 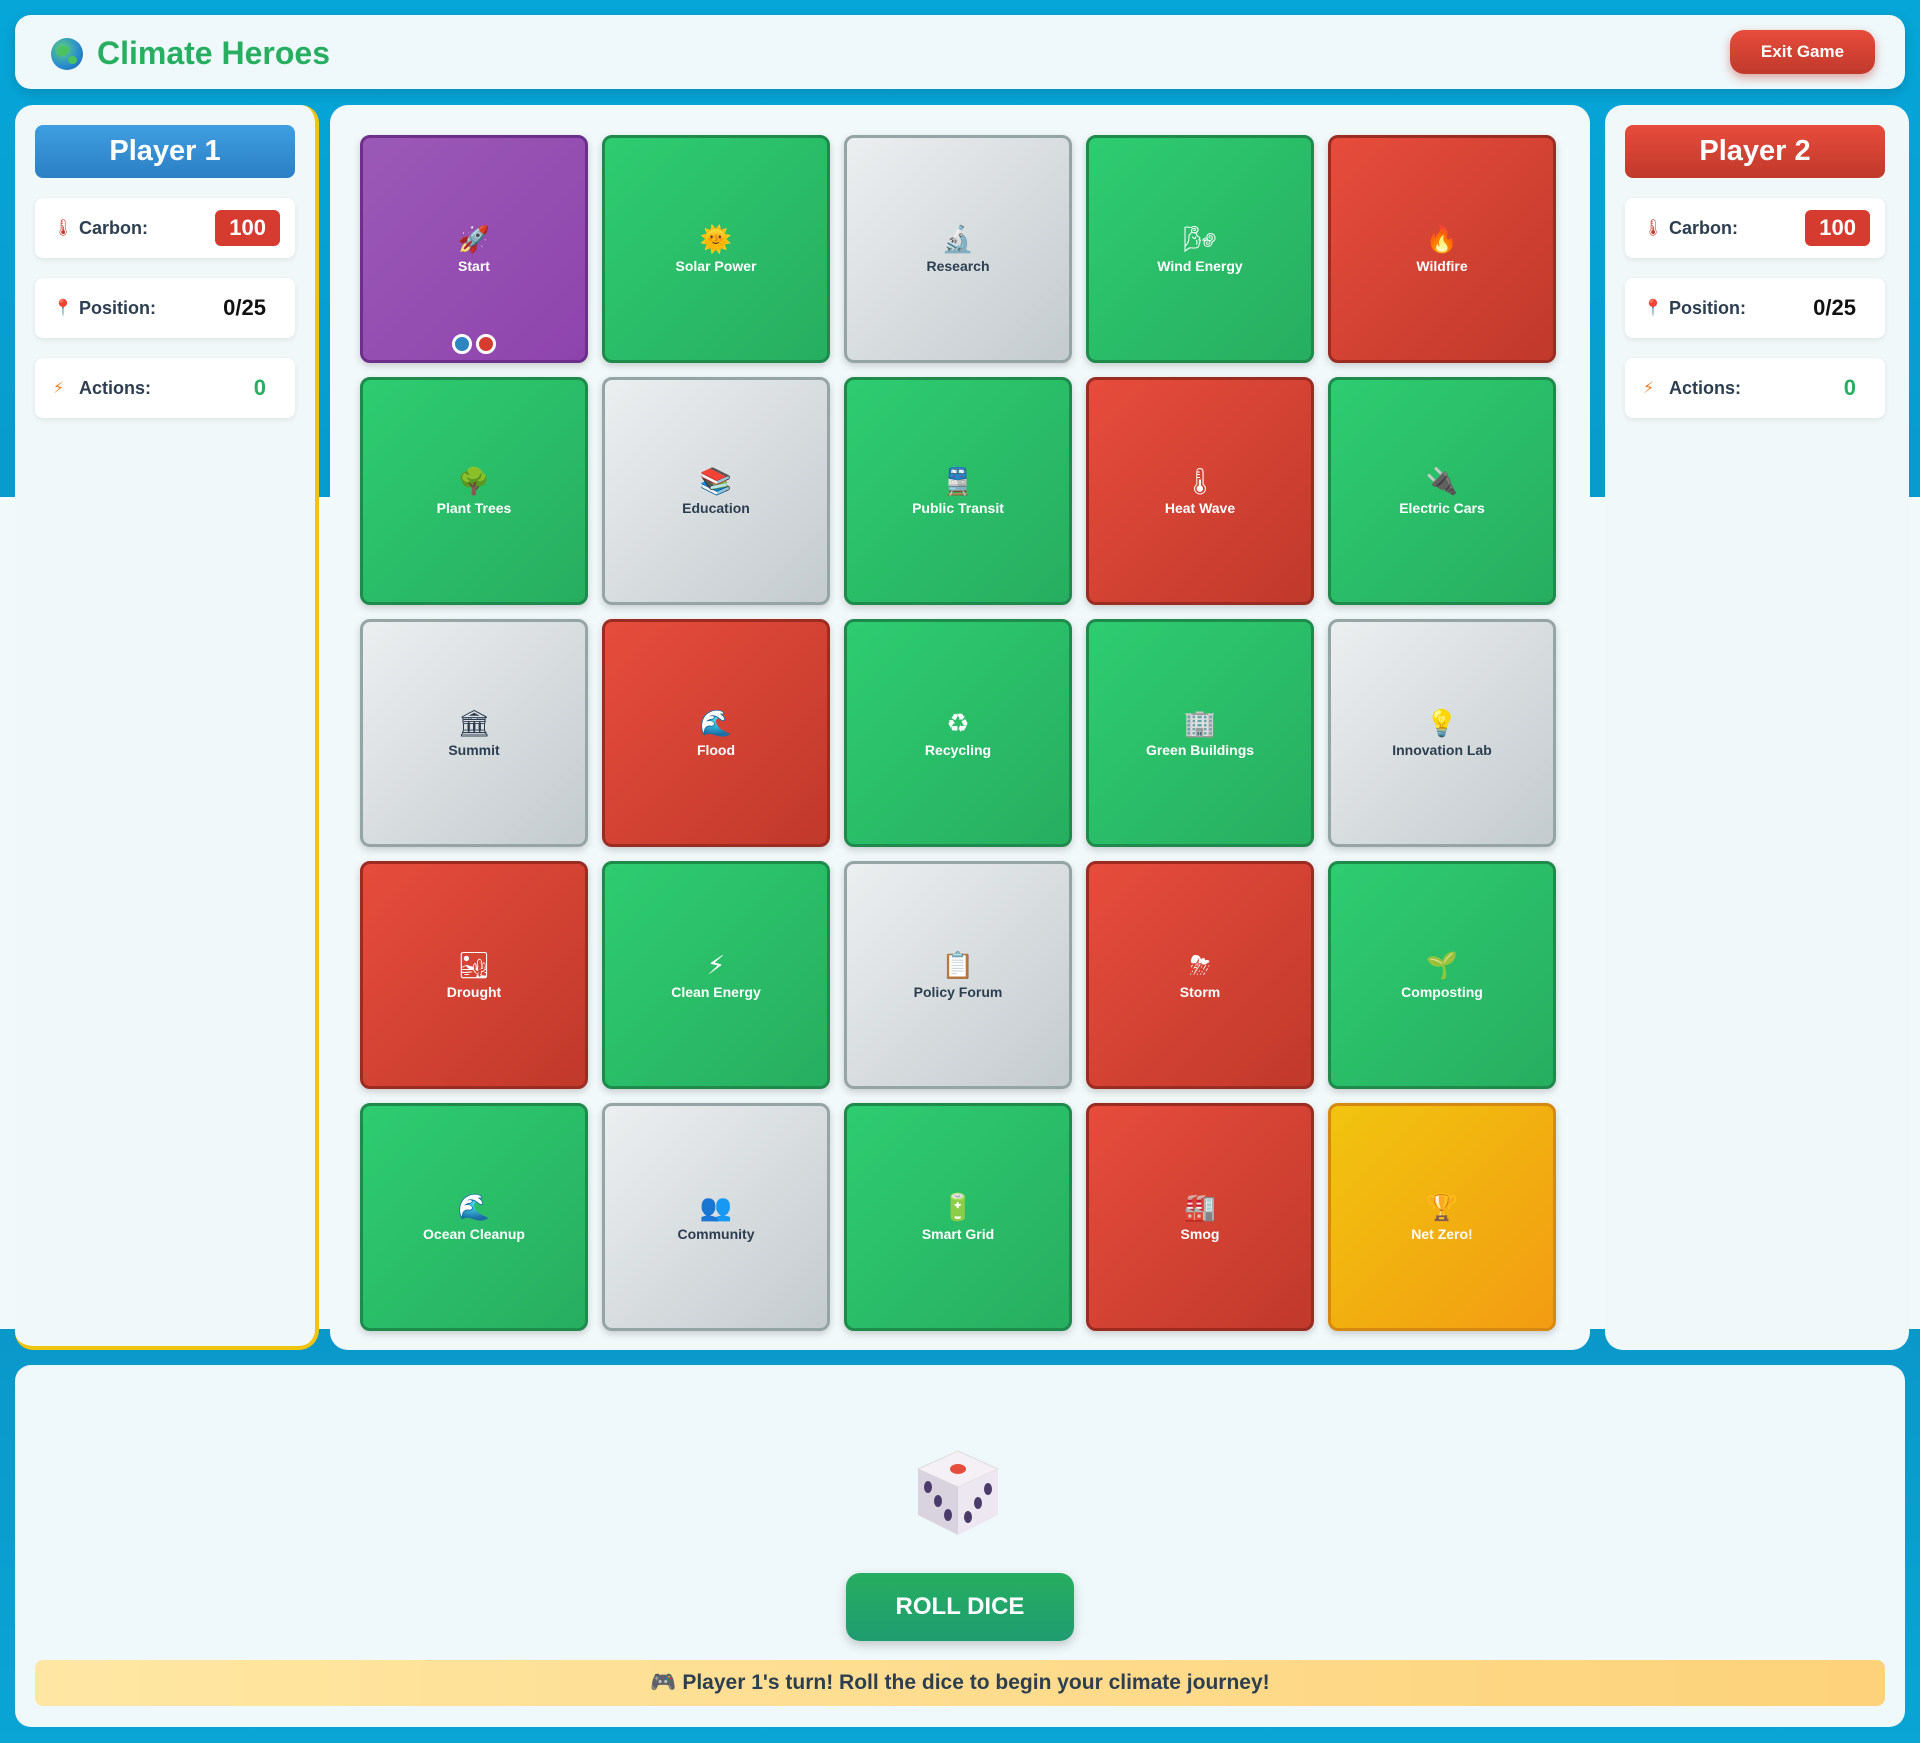 I want to click on cell-label: Innovation Lab, so click(x=1442, y=750).